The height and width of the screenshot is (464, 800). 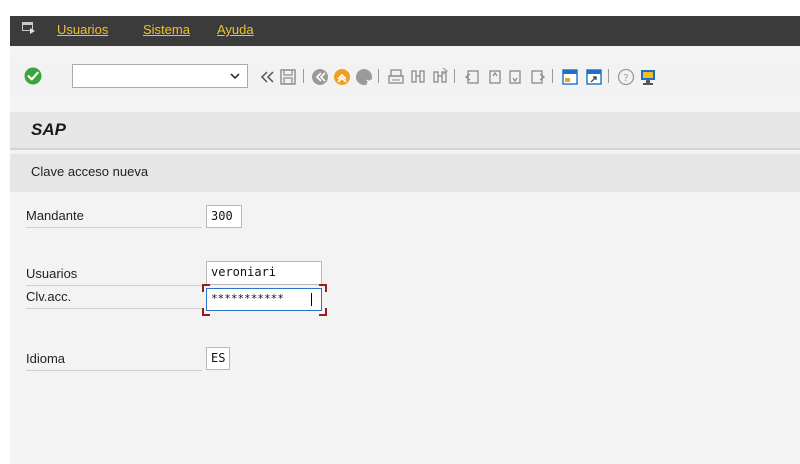 What do you see at coordinates (516, 77) in the screenshot?
I see `next-page-icon` at bounding box center [516, 77].